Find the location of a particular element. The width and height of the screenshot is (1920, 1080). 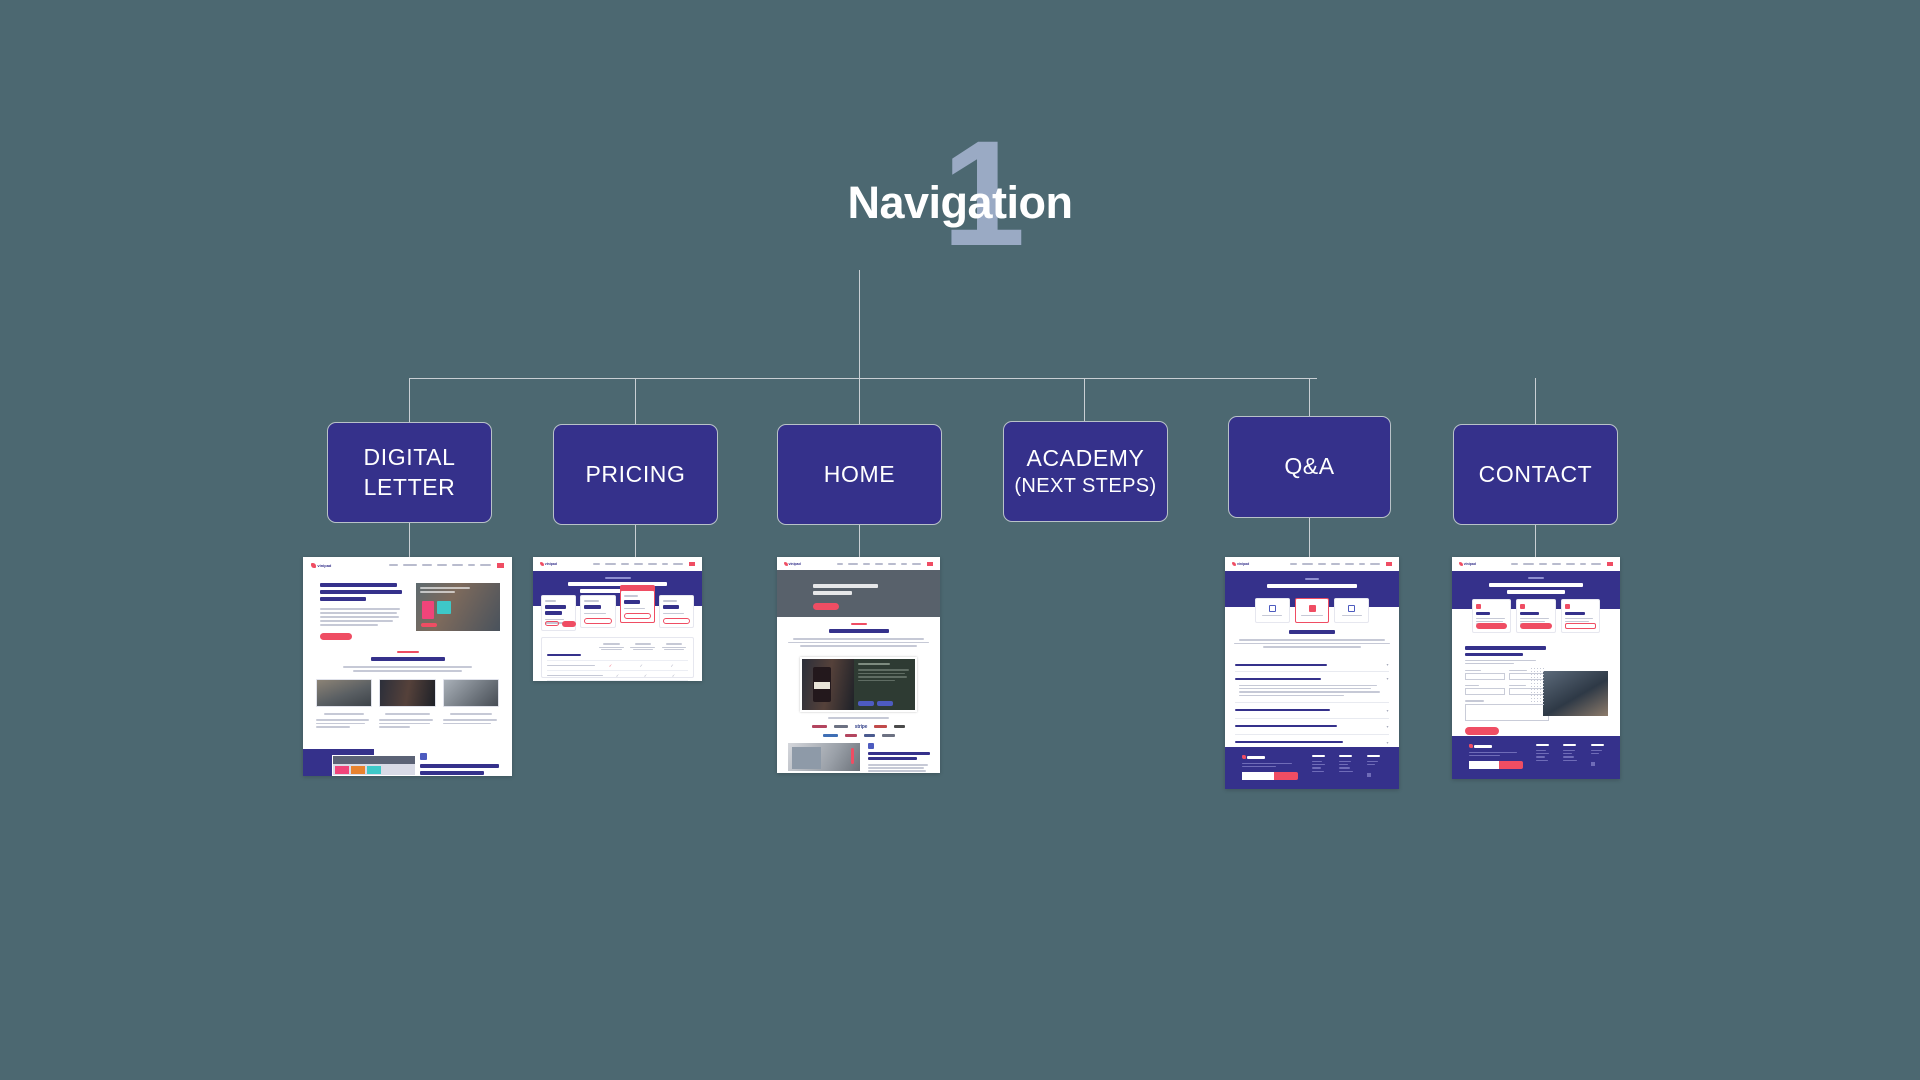

node-pricing: PRICING is located at coordinates (635, 474).